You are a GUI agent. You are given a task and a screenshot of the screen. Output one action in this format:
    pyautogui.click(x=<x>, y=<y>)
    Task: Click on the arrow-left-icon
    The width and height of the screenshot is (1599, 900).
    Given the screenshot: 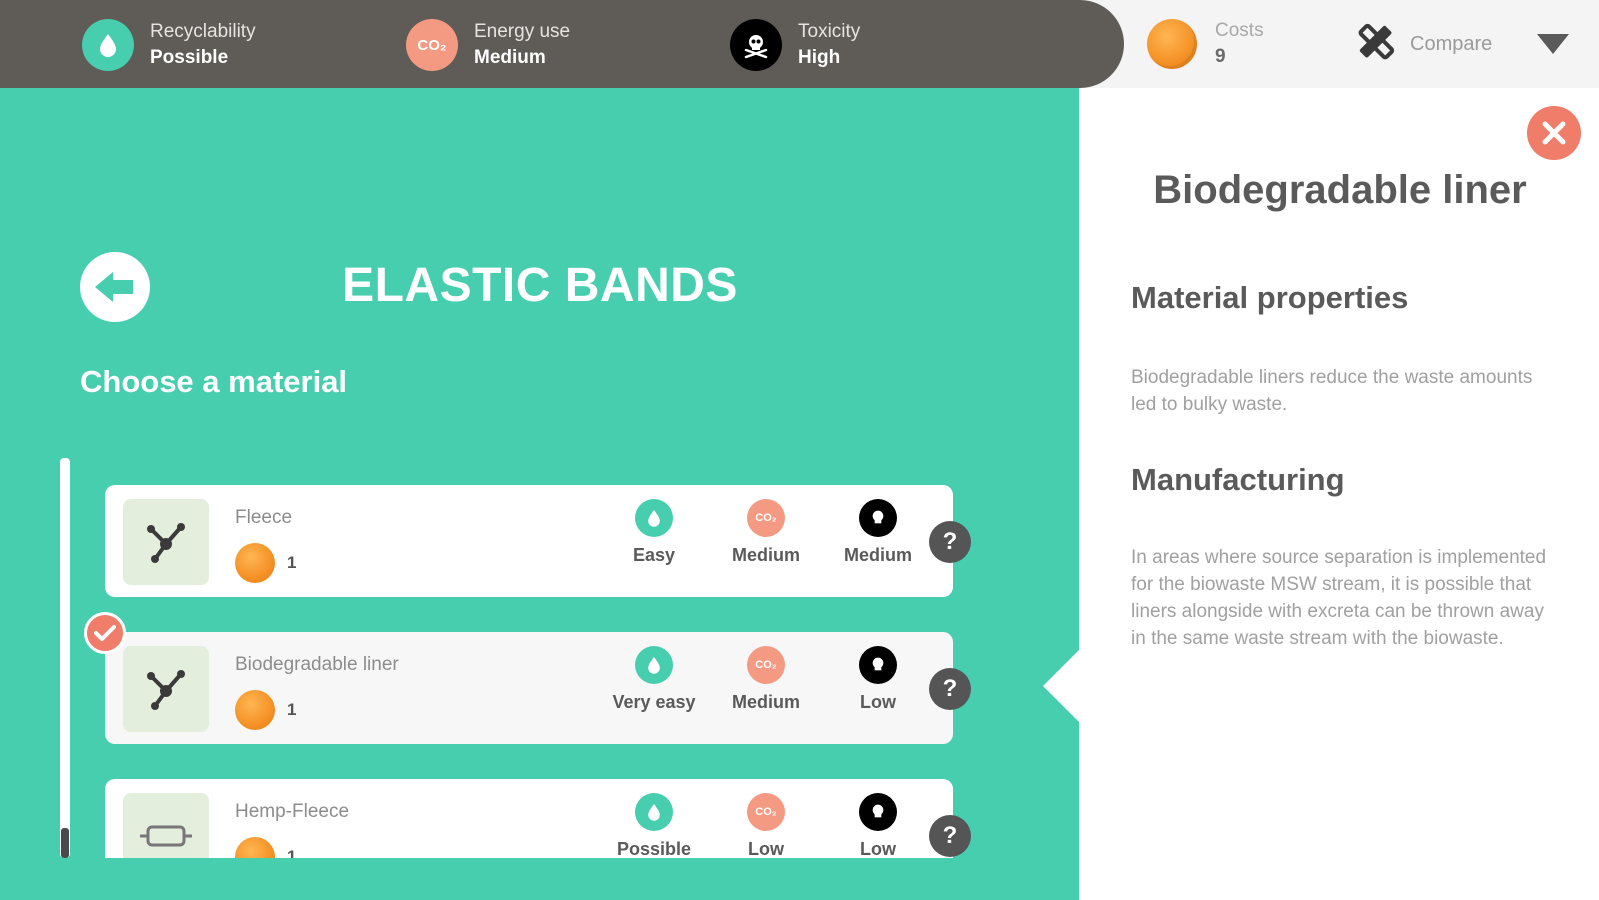 What is the action you would take?
    pyautogui.click(x=114, y=287)
    